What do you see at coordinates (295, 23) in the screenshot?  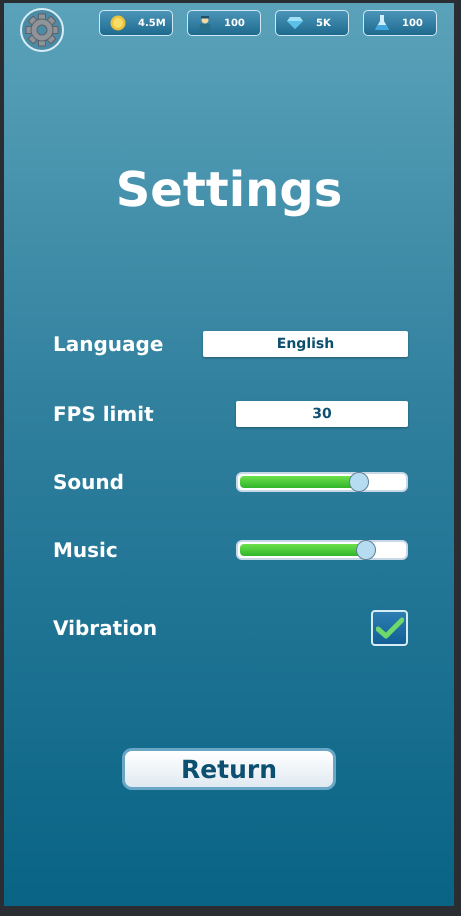 I see `gem-icon` at bounding box center [295, 23].